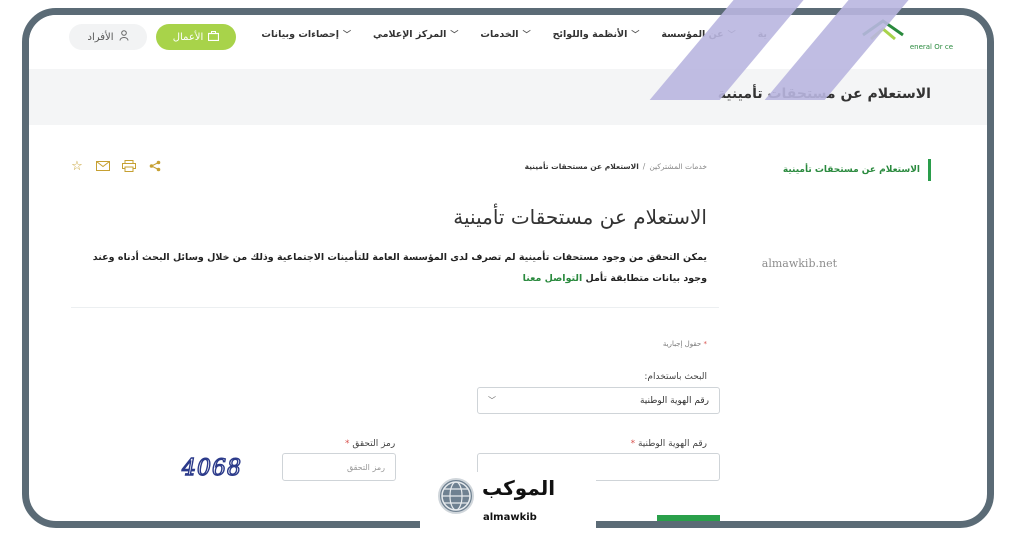  Describe the element at coordinates (456, 496) in the screenshot. I see `globe-icon` at that location.